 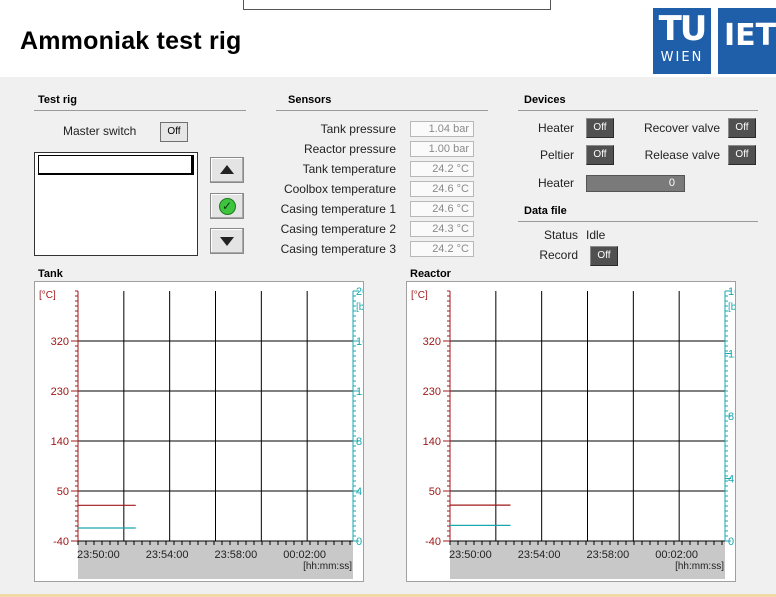 I want to click on sensor-label: Coolbox temperature, so click(x=339, y=189).